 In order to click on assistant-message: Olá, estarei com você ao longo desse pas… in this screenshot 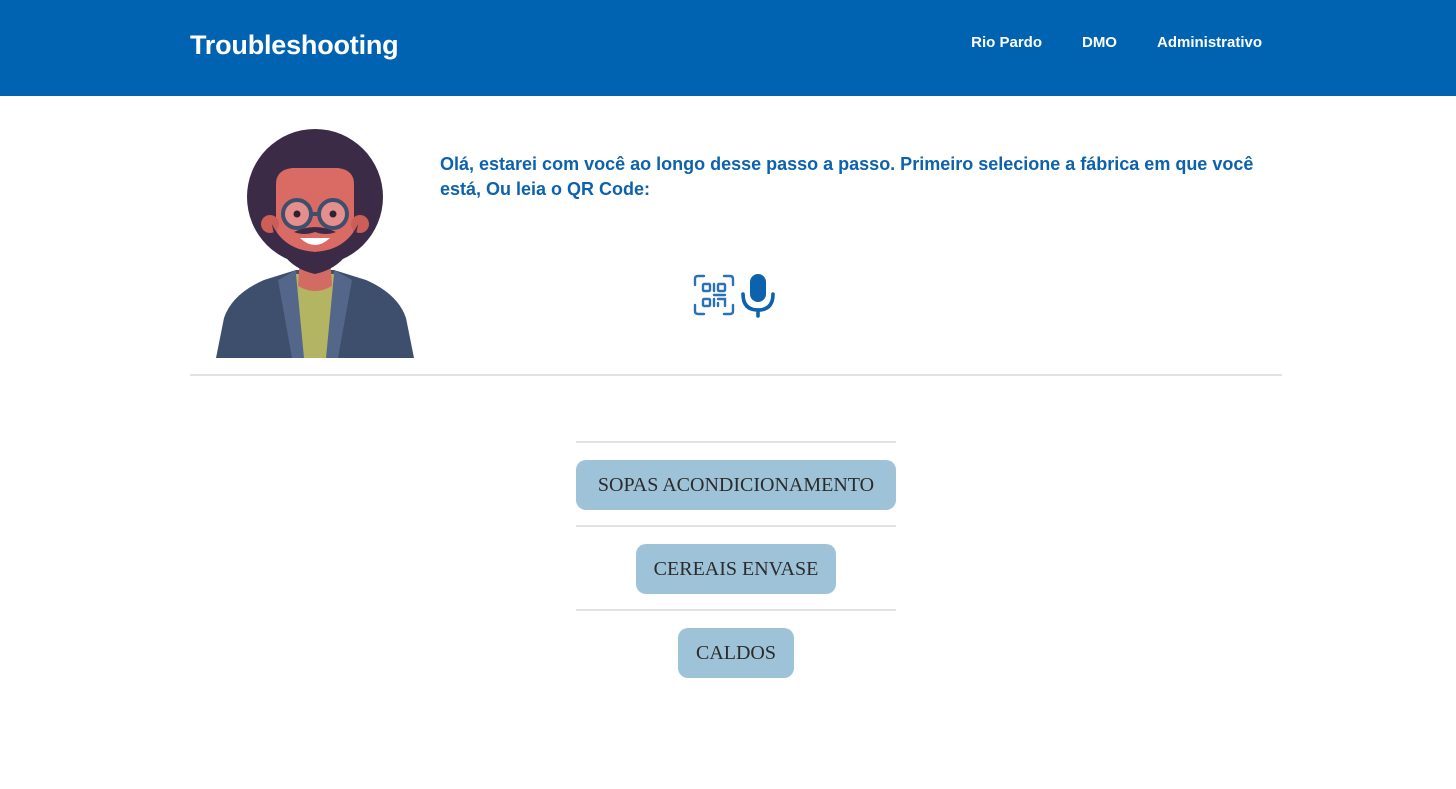, I will do `click(847, 176)`.